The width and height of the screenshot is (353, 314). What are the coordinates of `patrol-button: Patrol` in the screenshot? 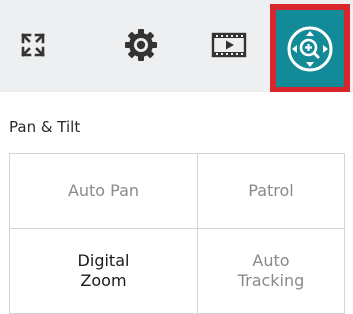 It's located at (271, 191).